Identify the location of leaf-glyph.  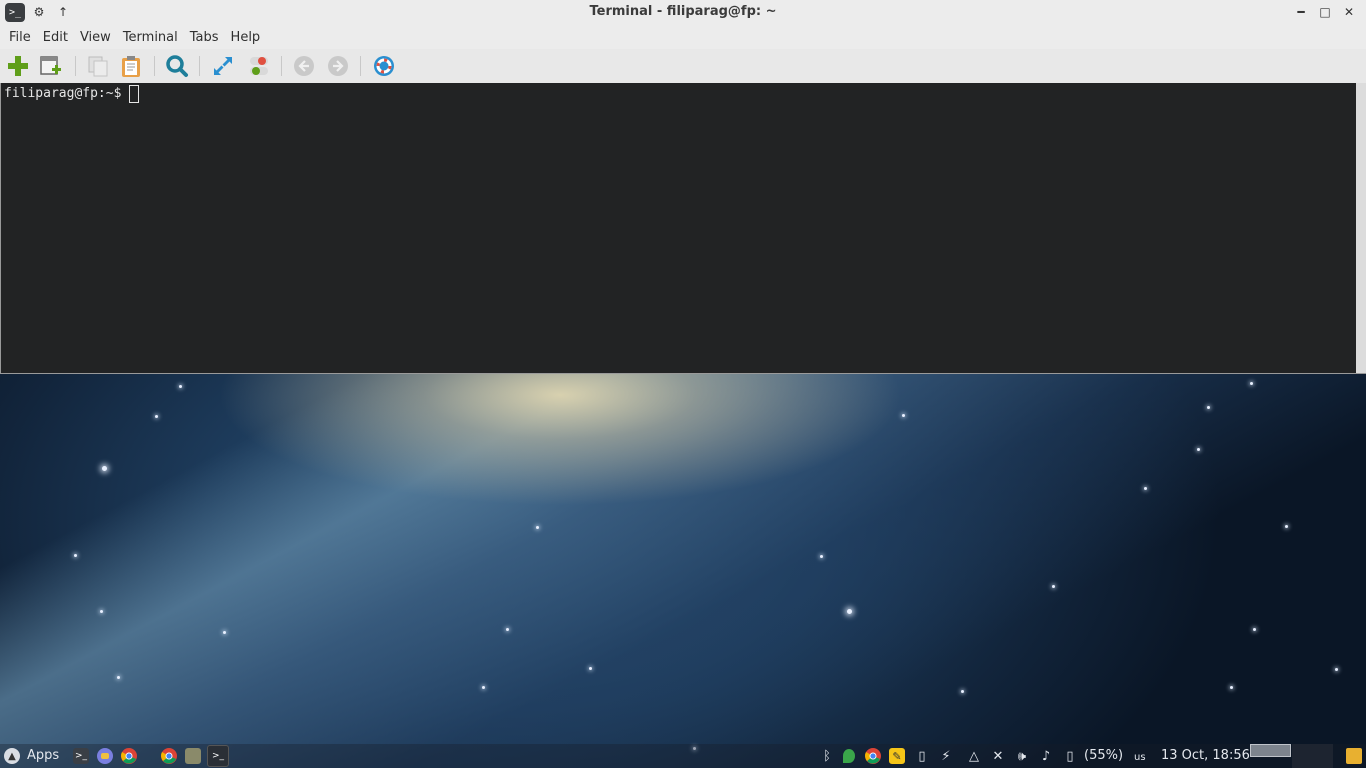
(849, 756).